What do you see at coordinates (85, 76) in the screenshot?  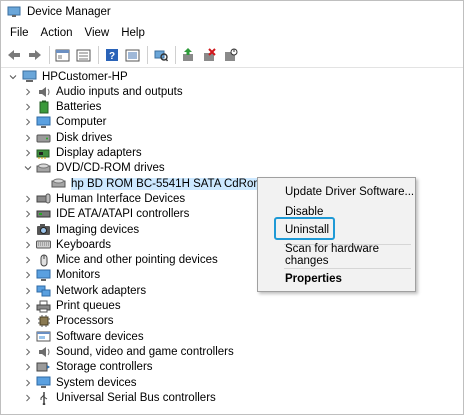 I see `tree-item-label: HPCustomer-HP` at bounding box center [85, 76].